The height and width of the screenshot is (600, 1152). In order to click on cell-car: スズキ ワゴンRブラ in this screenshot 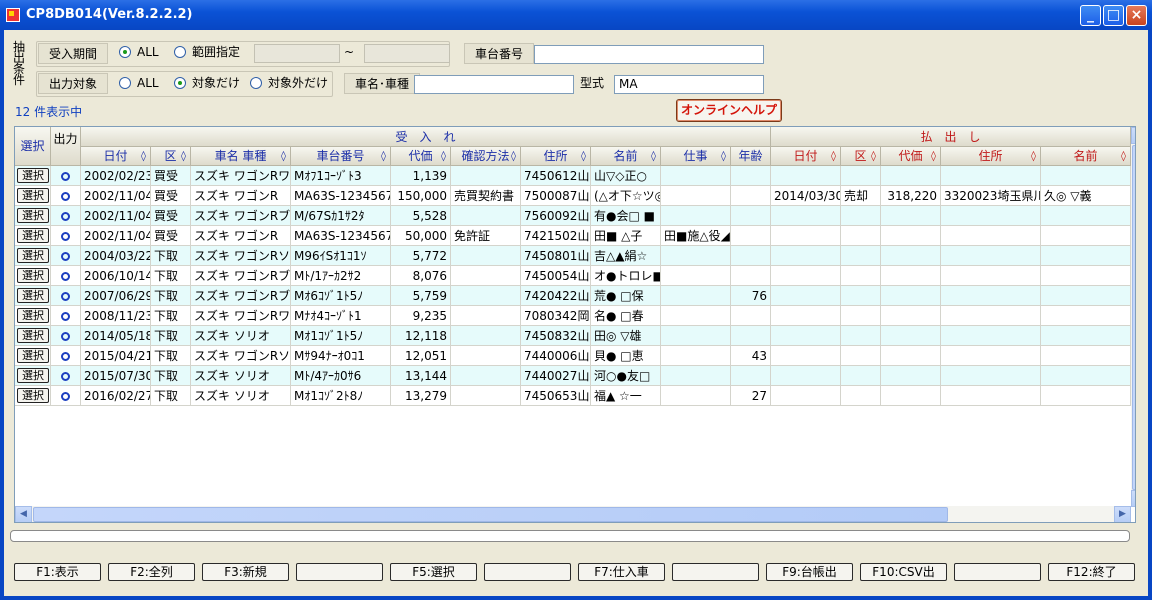, I will do `click(241, 216)`.